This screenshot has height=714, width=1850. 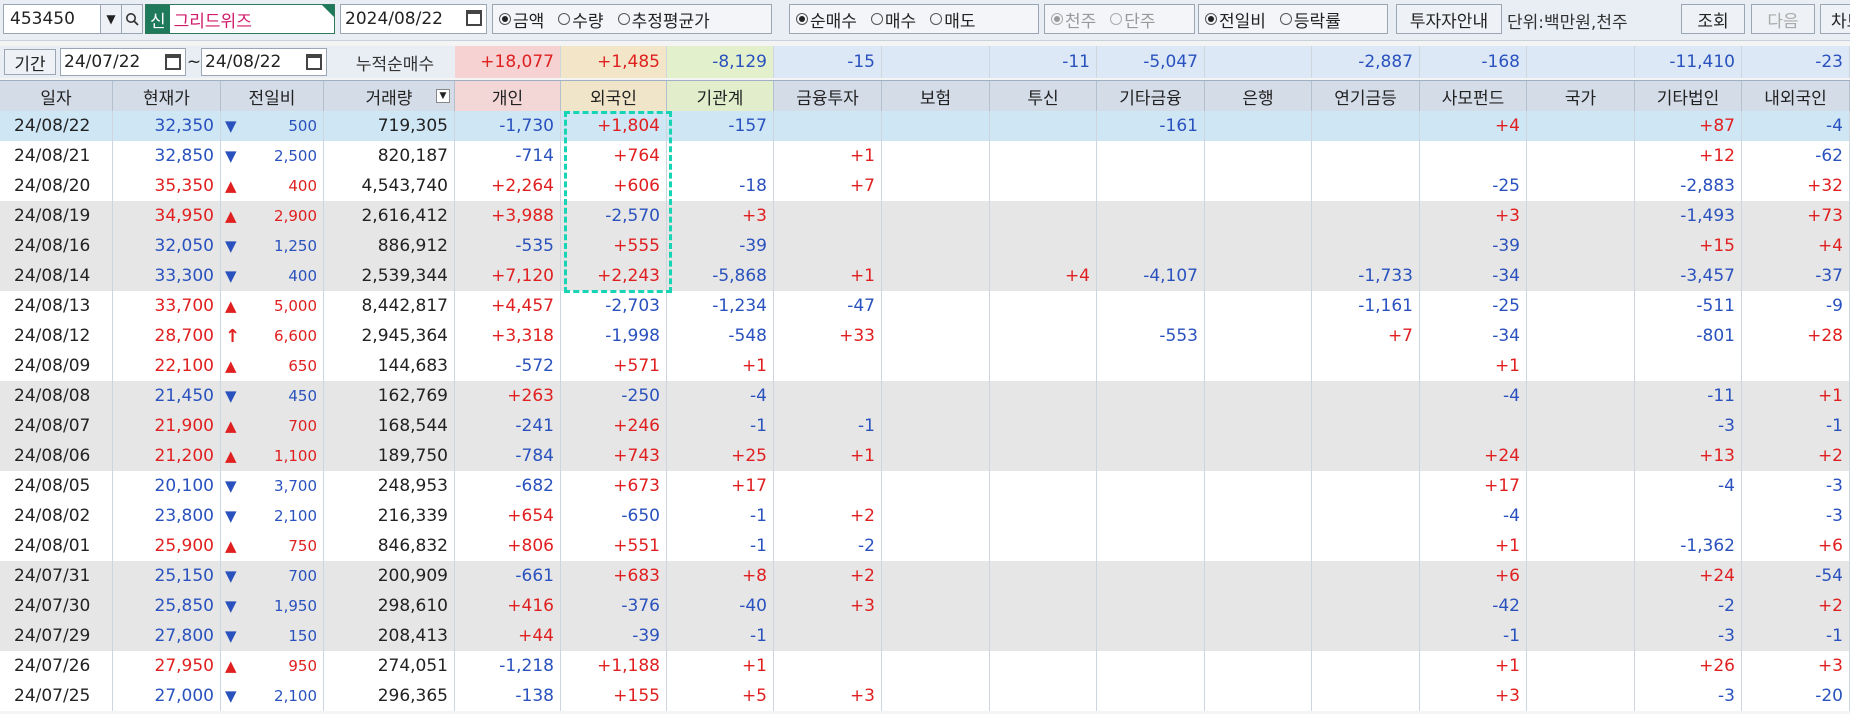 I want to click on column-header: 전일비, so click(x=272, y=96).